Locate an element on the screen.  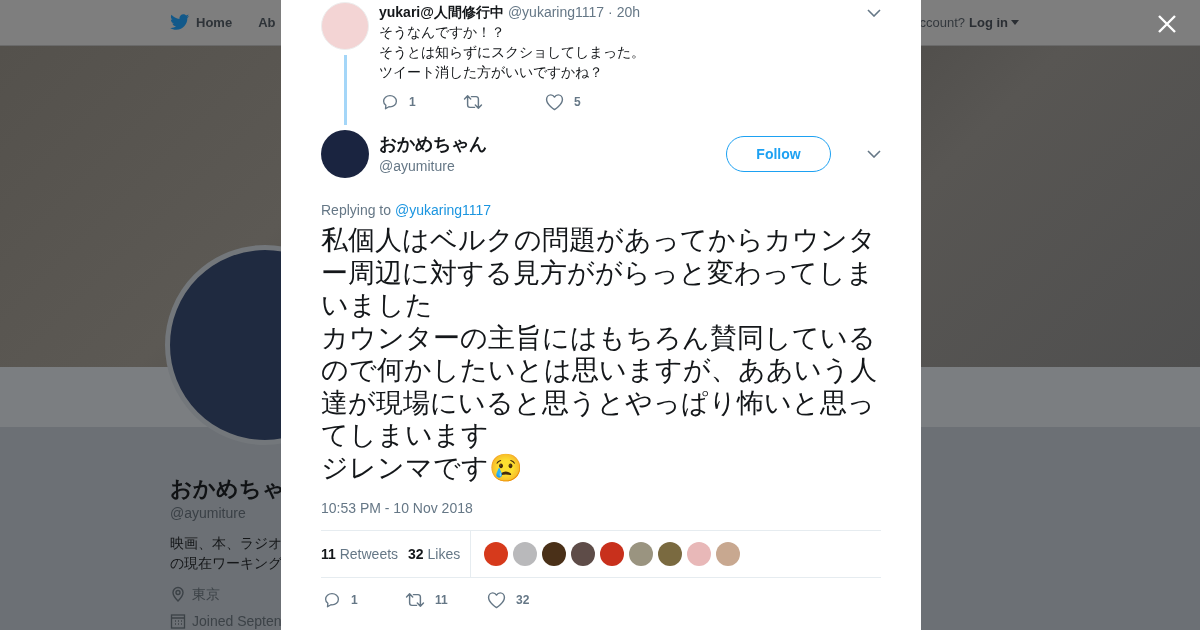
caret-icon is located at coordinates (1015, 22).